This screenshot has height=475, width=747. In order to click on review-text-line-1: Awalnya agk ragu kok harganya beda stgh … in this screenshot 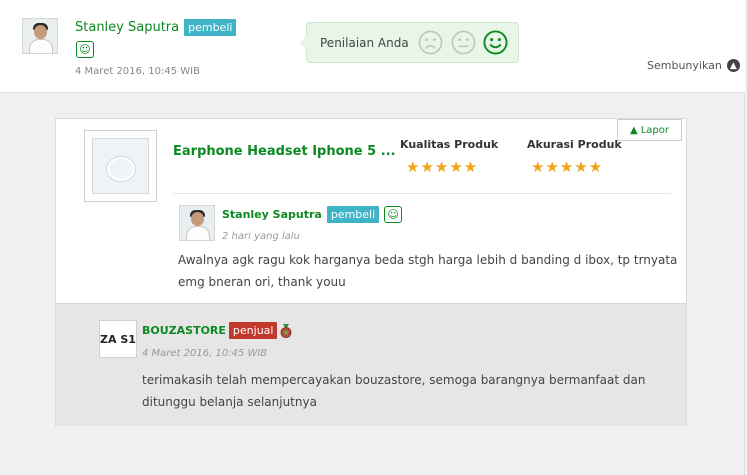, I will do `click(428, 260)`.